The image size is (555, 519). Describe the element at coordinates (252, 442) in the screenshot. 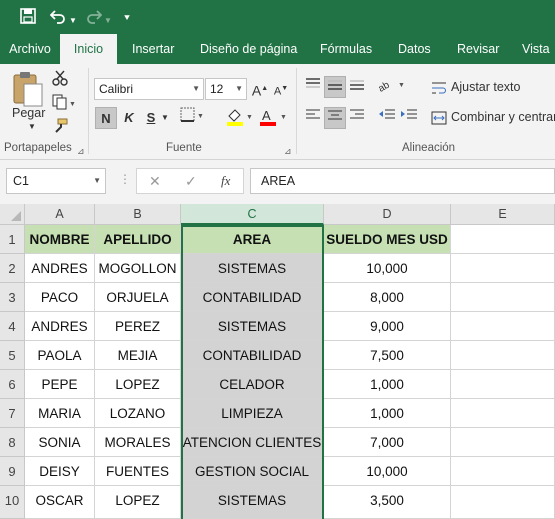

I see `table-cell: ATENCION CLIENTES` at that location.